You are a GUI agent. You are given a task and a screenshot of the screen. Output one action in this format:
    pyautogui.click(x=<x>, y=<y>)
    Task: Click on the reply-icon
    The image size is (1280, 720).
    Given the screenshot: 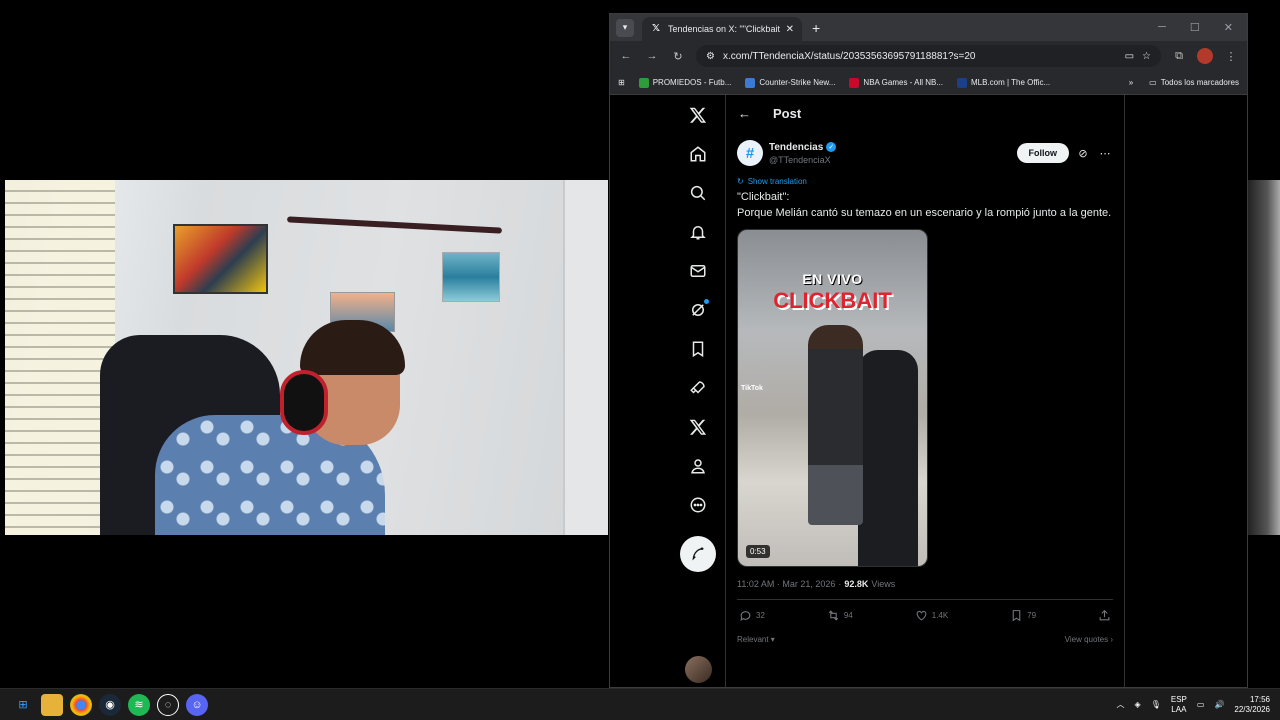 What is the action you would take?
    pyautogui.click(x=745, y=616)
    